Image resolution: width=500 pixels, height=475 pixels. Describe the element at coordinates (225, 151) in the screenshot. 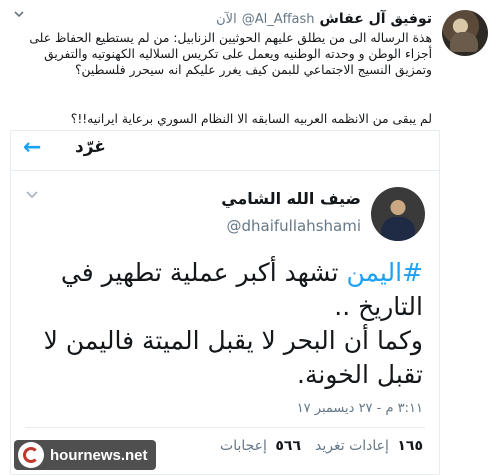

I see `top-bar: ← غرّد` at that location.